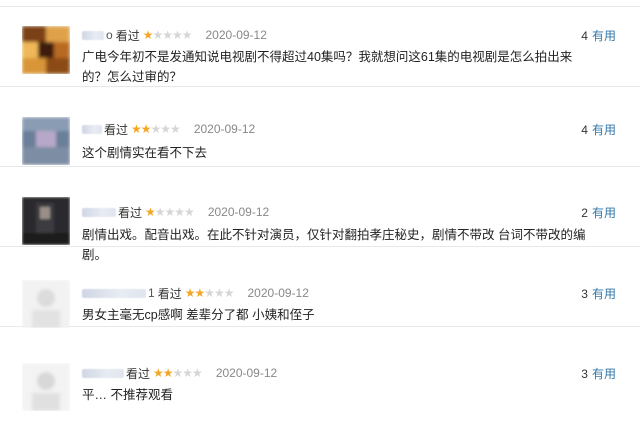 Image resolution: width=640 pixels, height=423 pixels. I want to click on review-meta: o 看过 ★★★★★ 2020-09-12, so click(174, 35).